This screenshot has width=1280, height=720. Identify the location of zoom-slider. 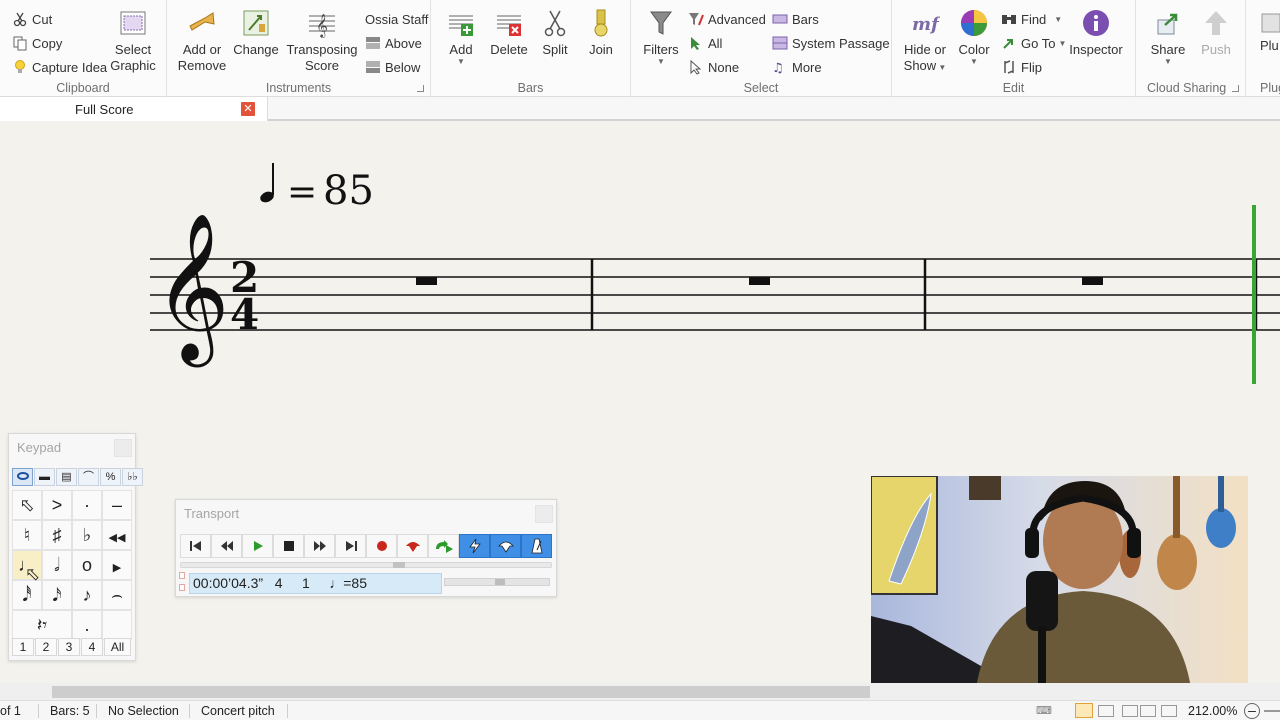
(1272, 711).